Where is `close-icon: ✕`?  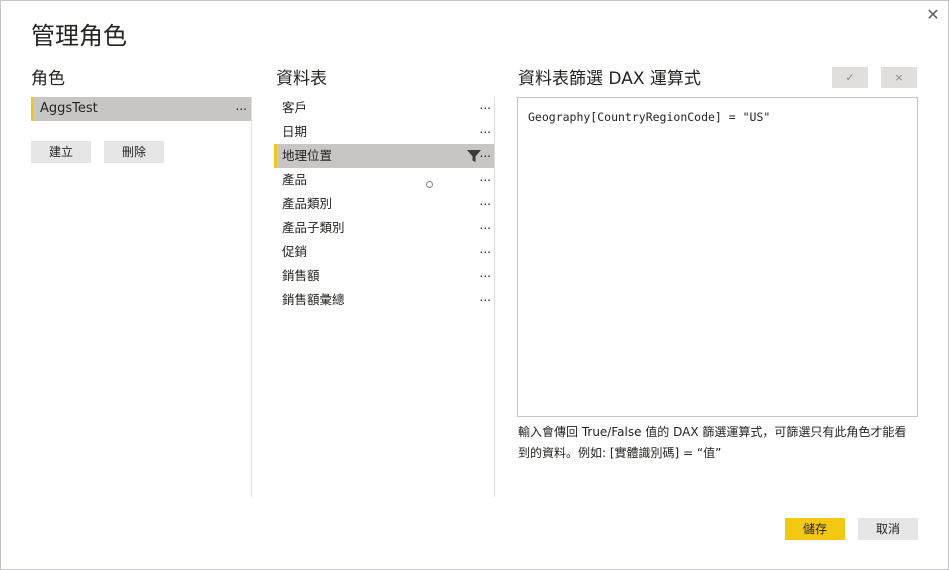
close-icon: ✕ is located at coordinates (933, 15).